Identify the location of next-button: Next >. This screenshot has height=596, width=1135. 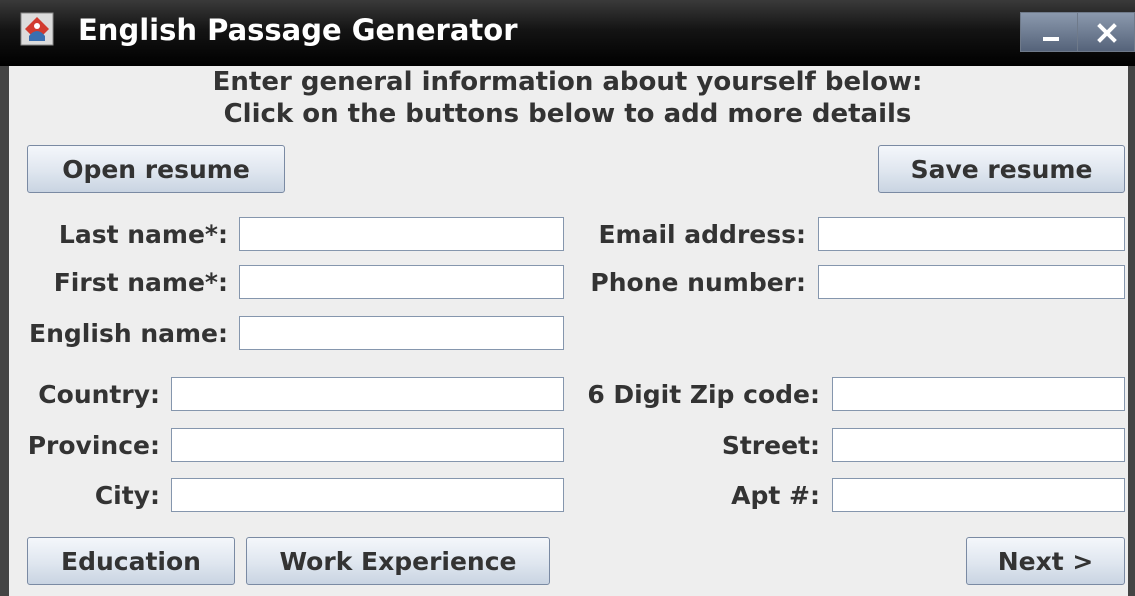
(1045, 561).